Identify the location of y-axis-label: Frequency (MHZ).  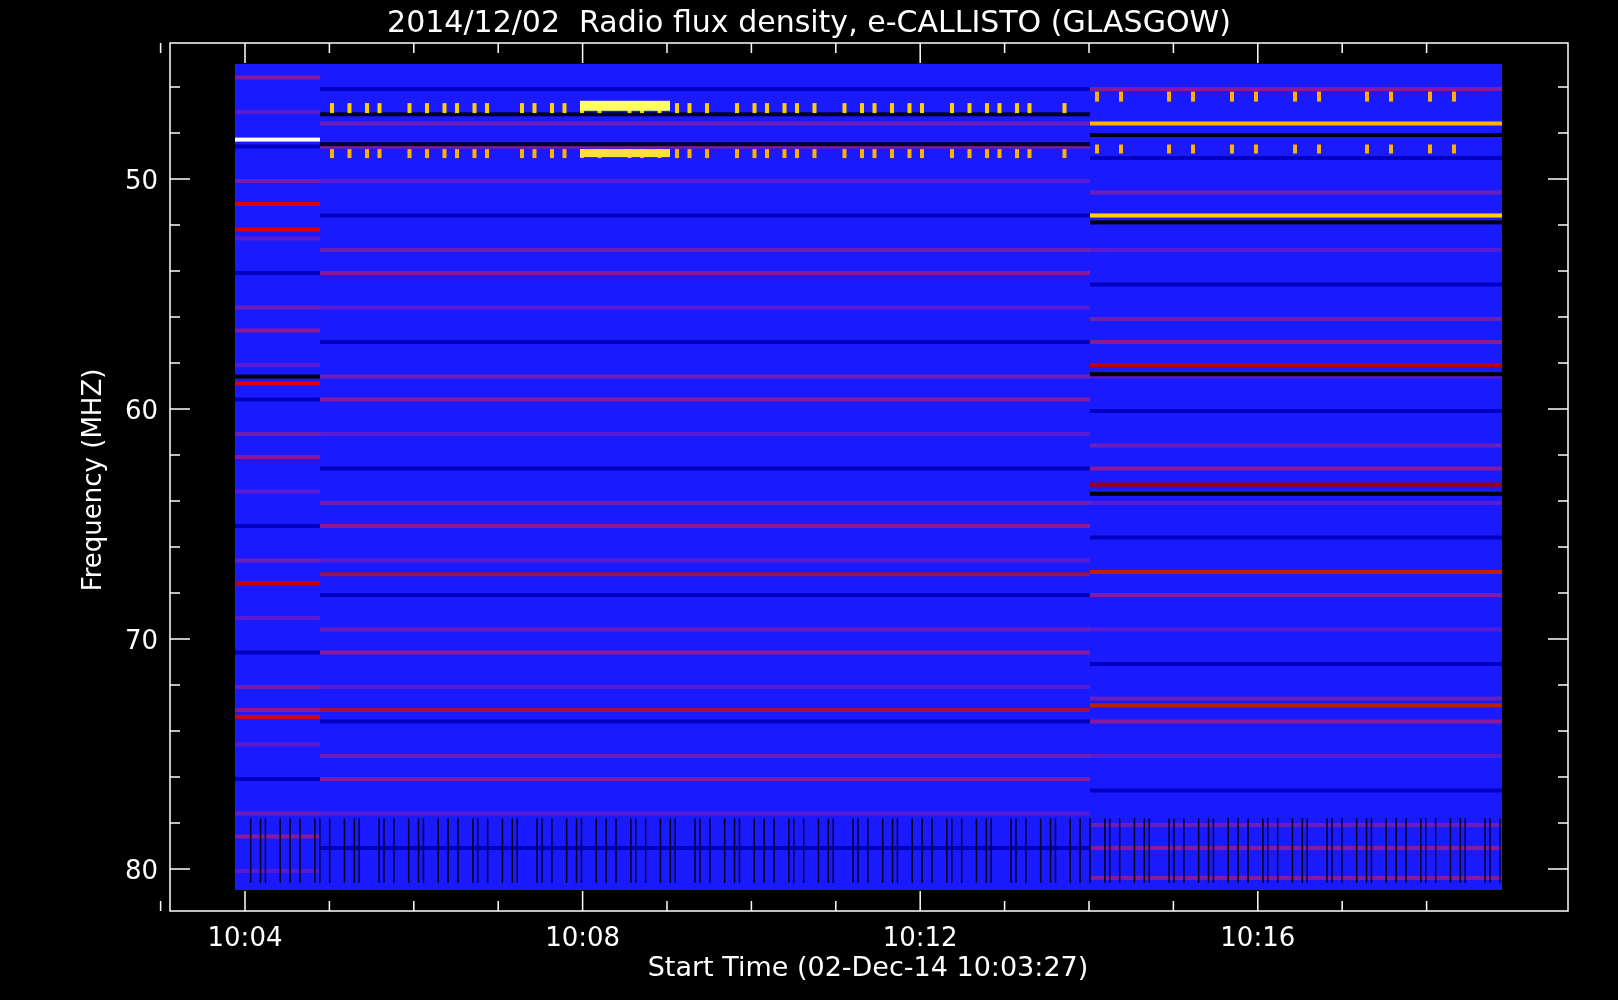
(92, 480).